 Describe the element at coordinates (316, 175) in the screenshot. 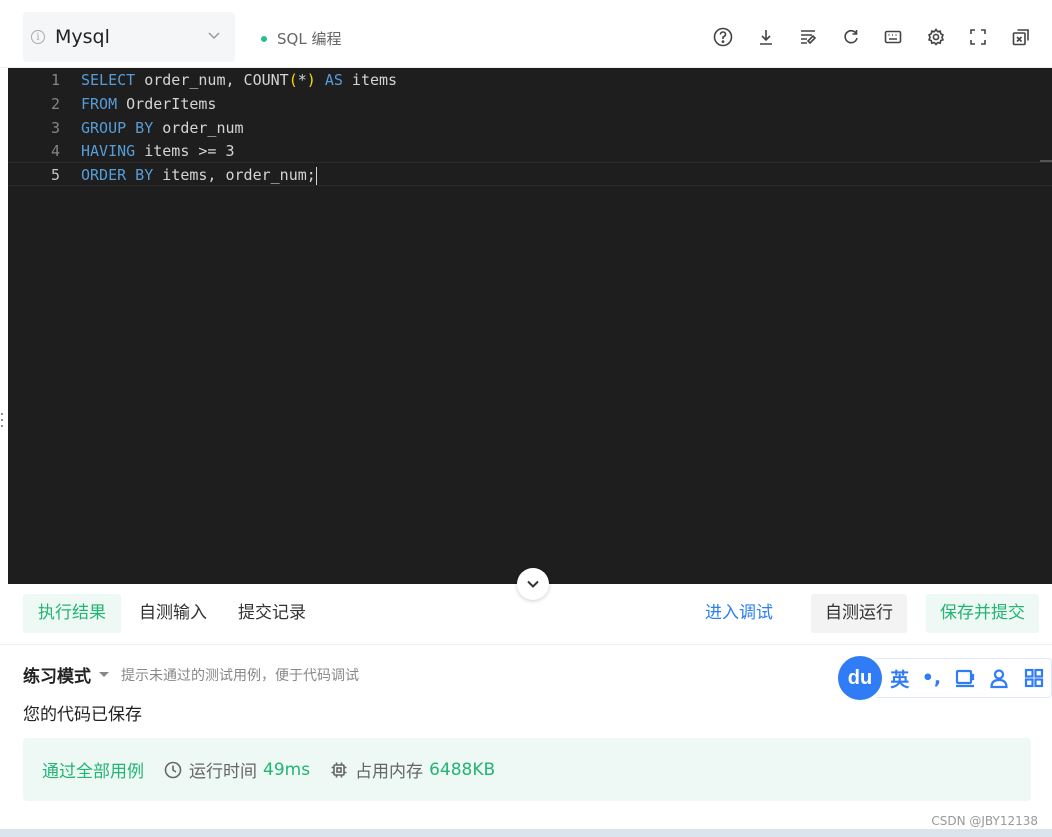

I see `text-cursor` at that location.